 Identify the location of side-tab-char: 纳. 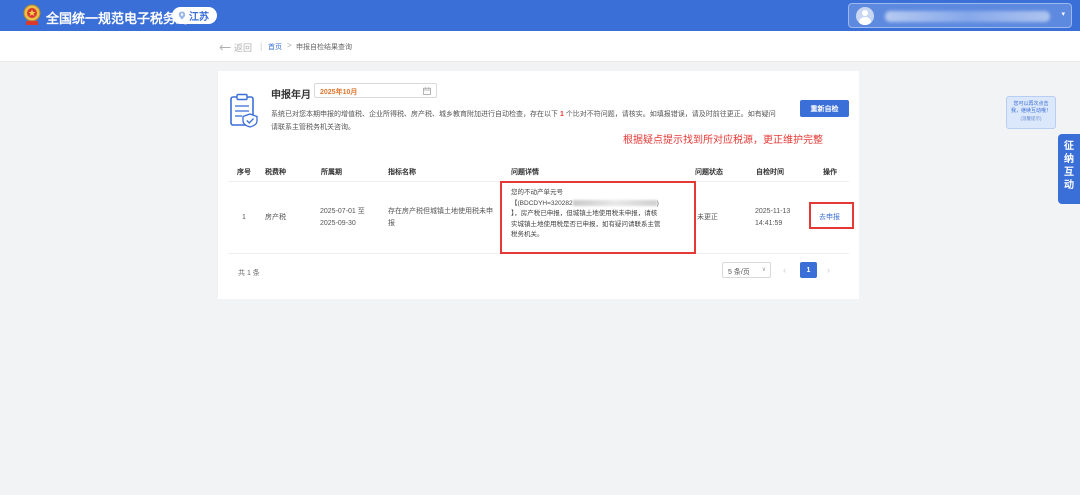
(1069, 159).